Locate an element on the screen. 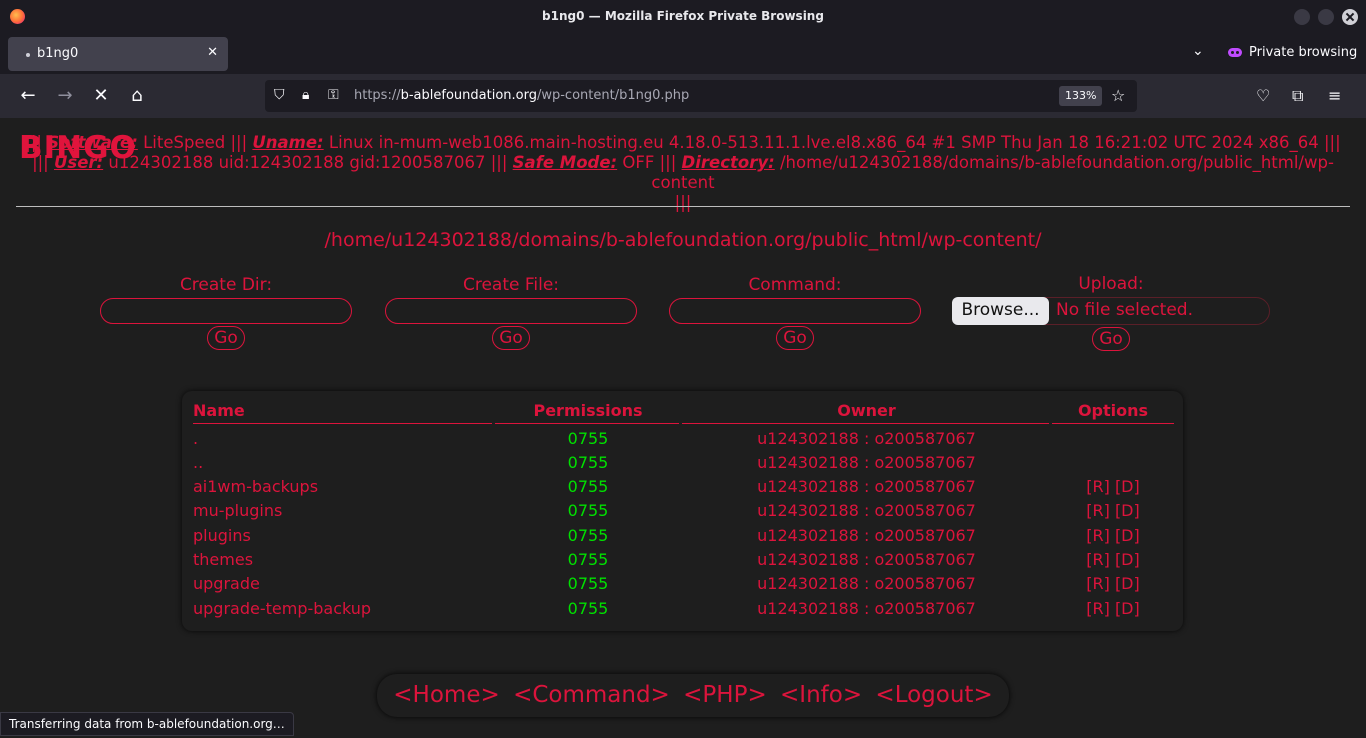  file-name-link: upgrade-temp-backup is located at coordinates (282, 608).